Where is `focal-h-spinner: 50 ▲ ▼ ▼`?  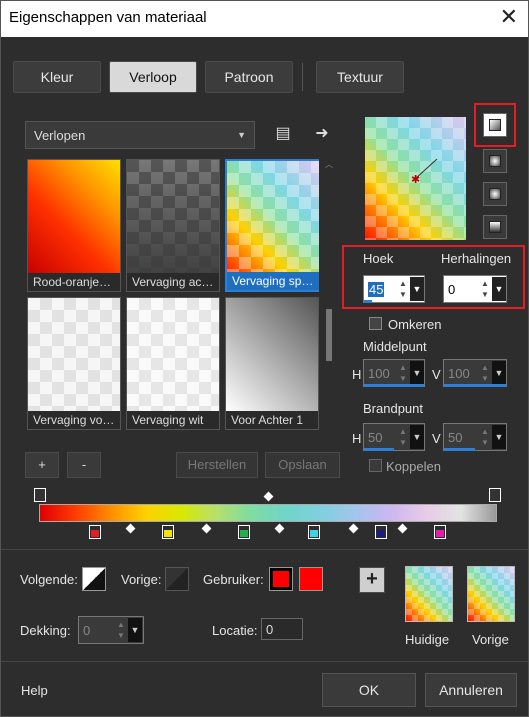 focal-h-spinner: 50 ▲ ▼ ▼ is located at coordinates (394, 437).